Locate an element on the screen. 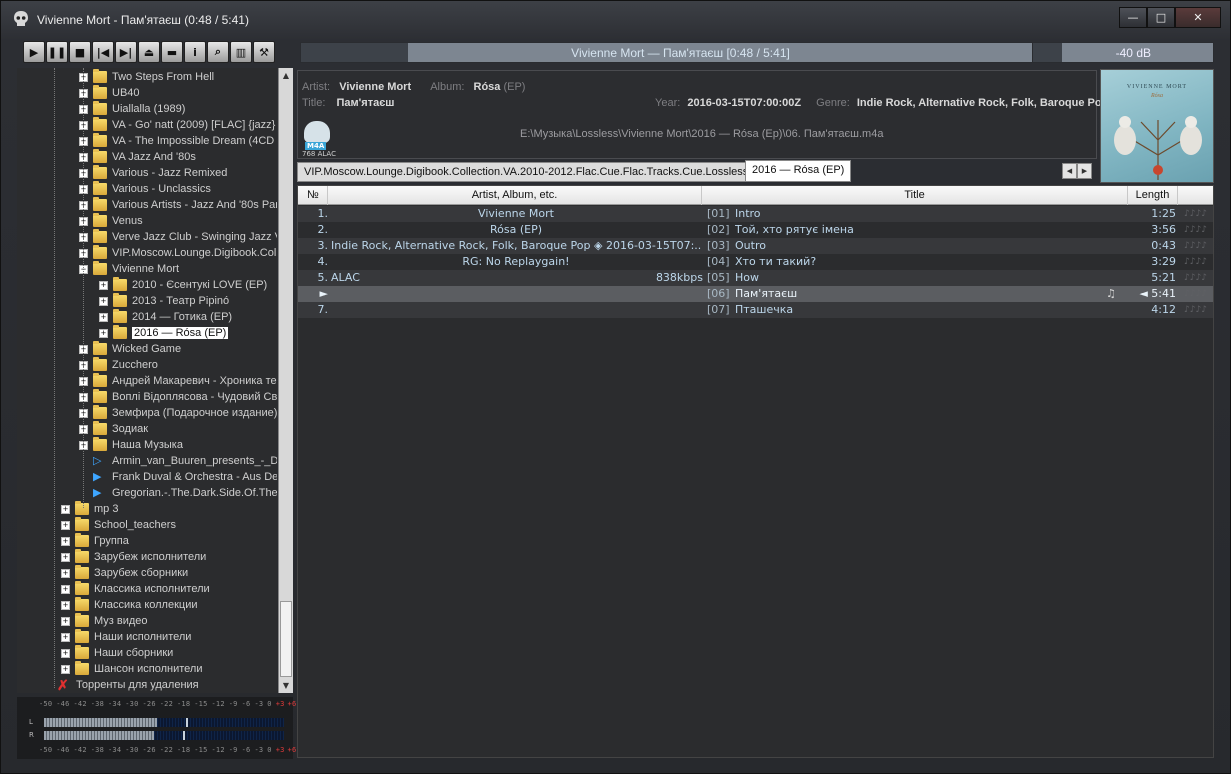 This screenshot has height=774, width=1231. column-number: № is located at coordinates (313, 195).